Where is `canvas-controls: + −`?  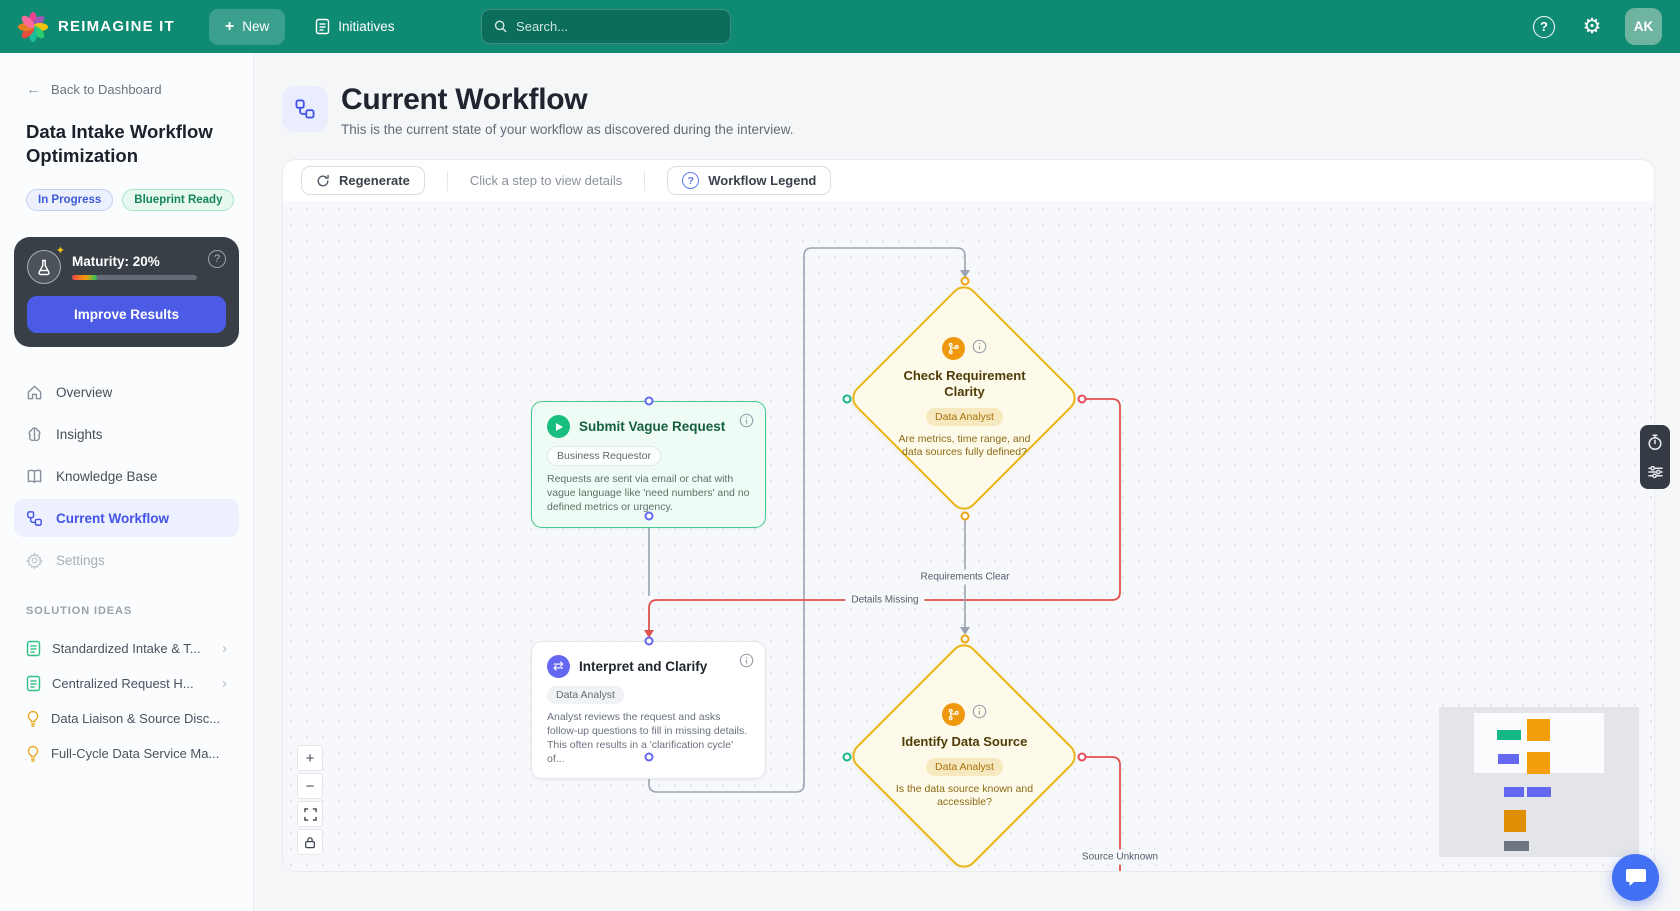
canvas-controls: + − is located at coordinates (310, 800).